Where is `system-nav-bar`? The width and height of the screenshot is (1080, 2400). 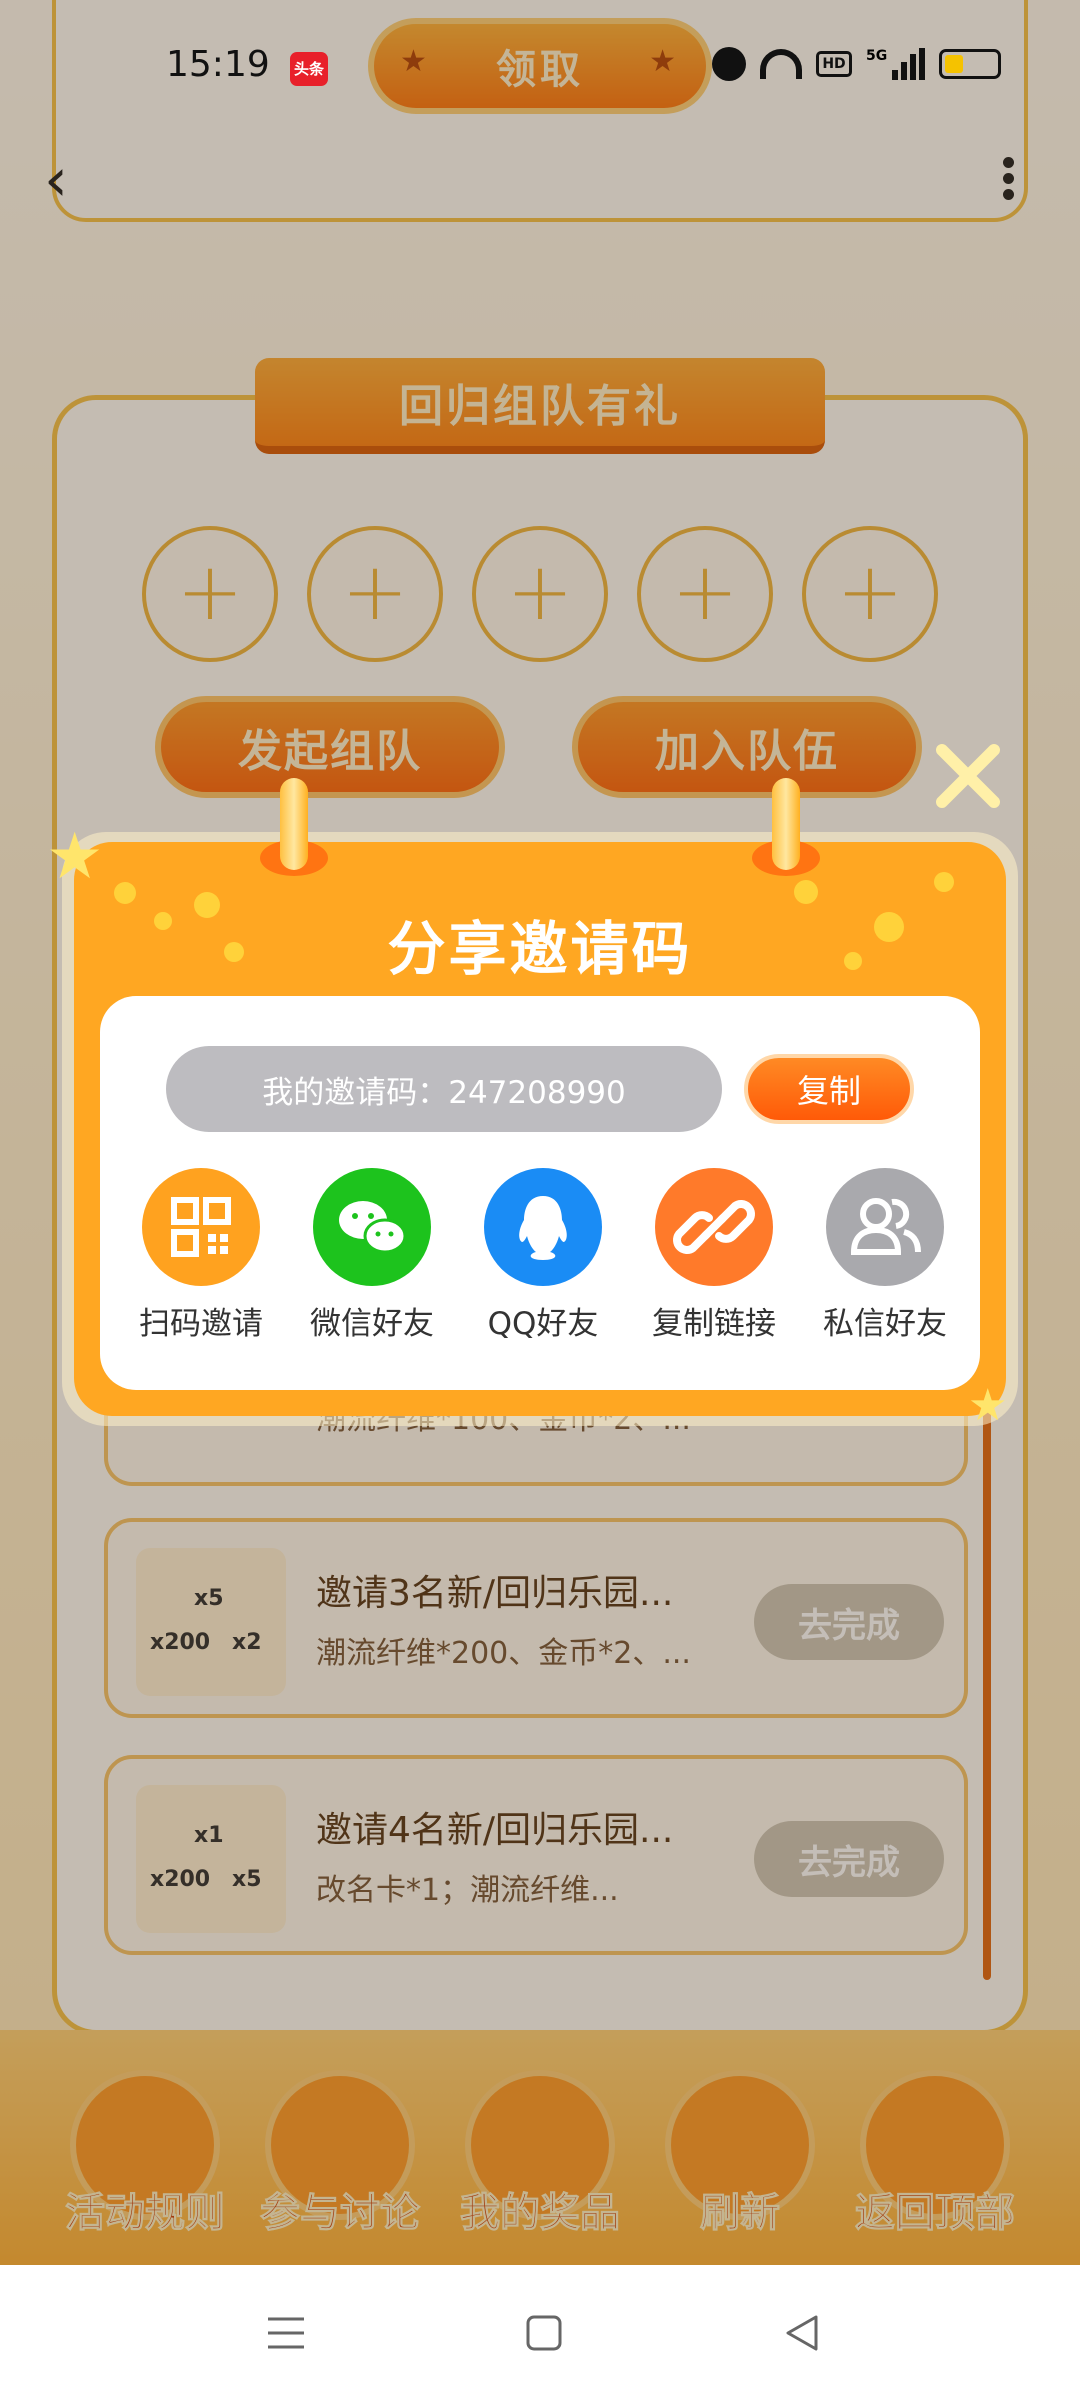
system-nav-bar is located at coordinates (540, 2332).